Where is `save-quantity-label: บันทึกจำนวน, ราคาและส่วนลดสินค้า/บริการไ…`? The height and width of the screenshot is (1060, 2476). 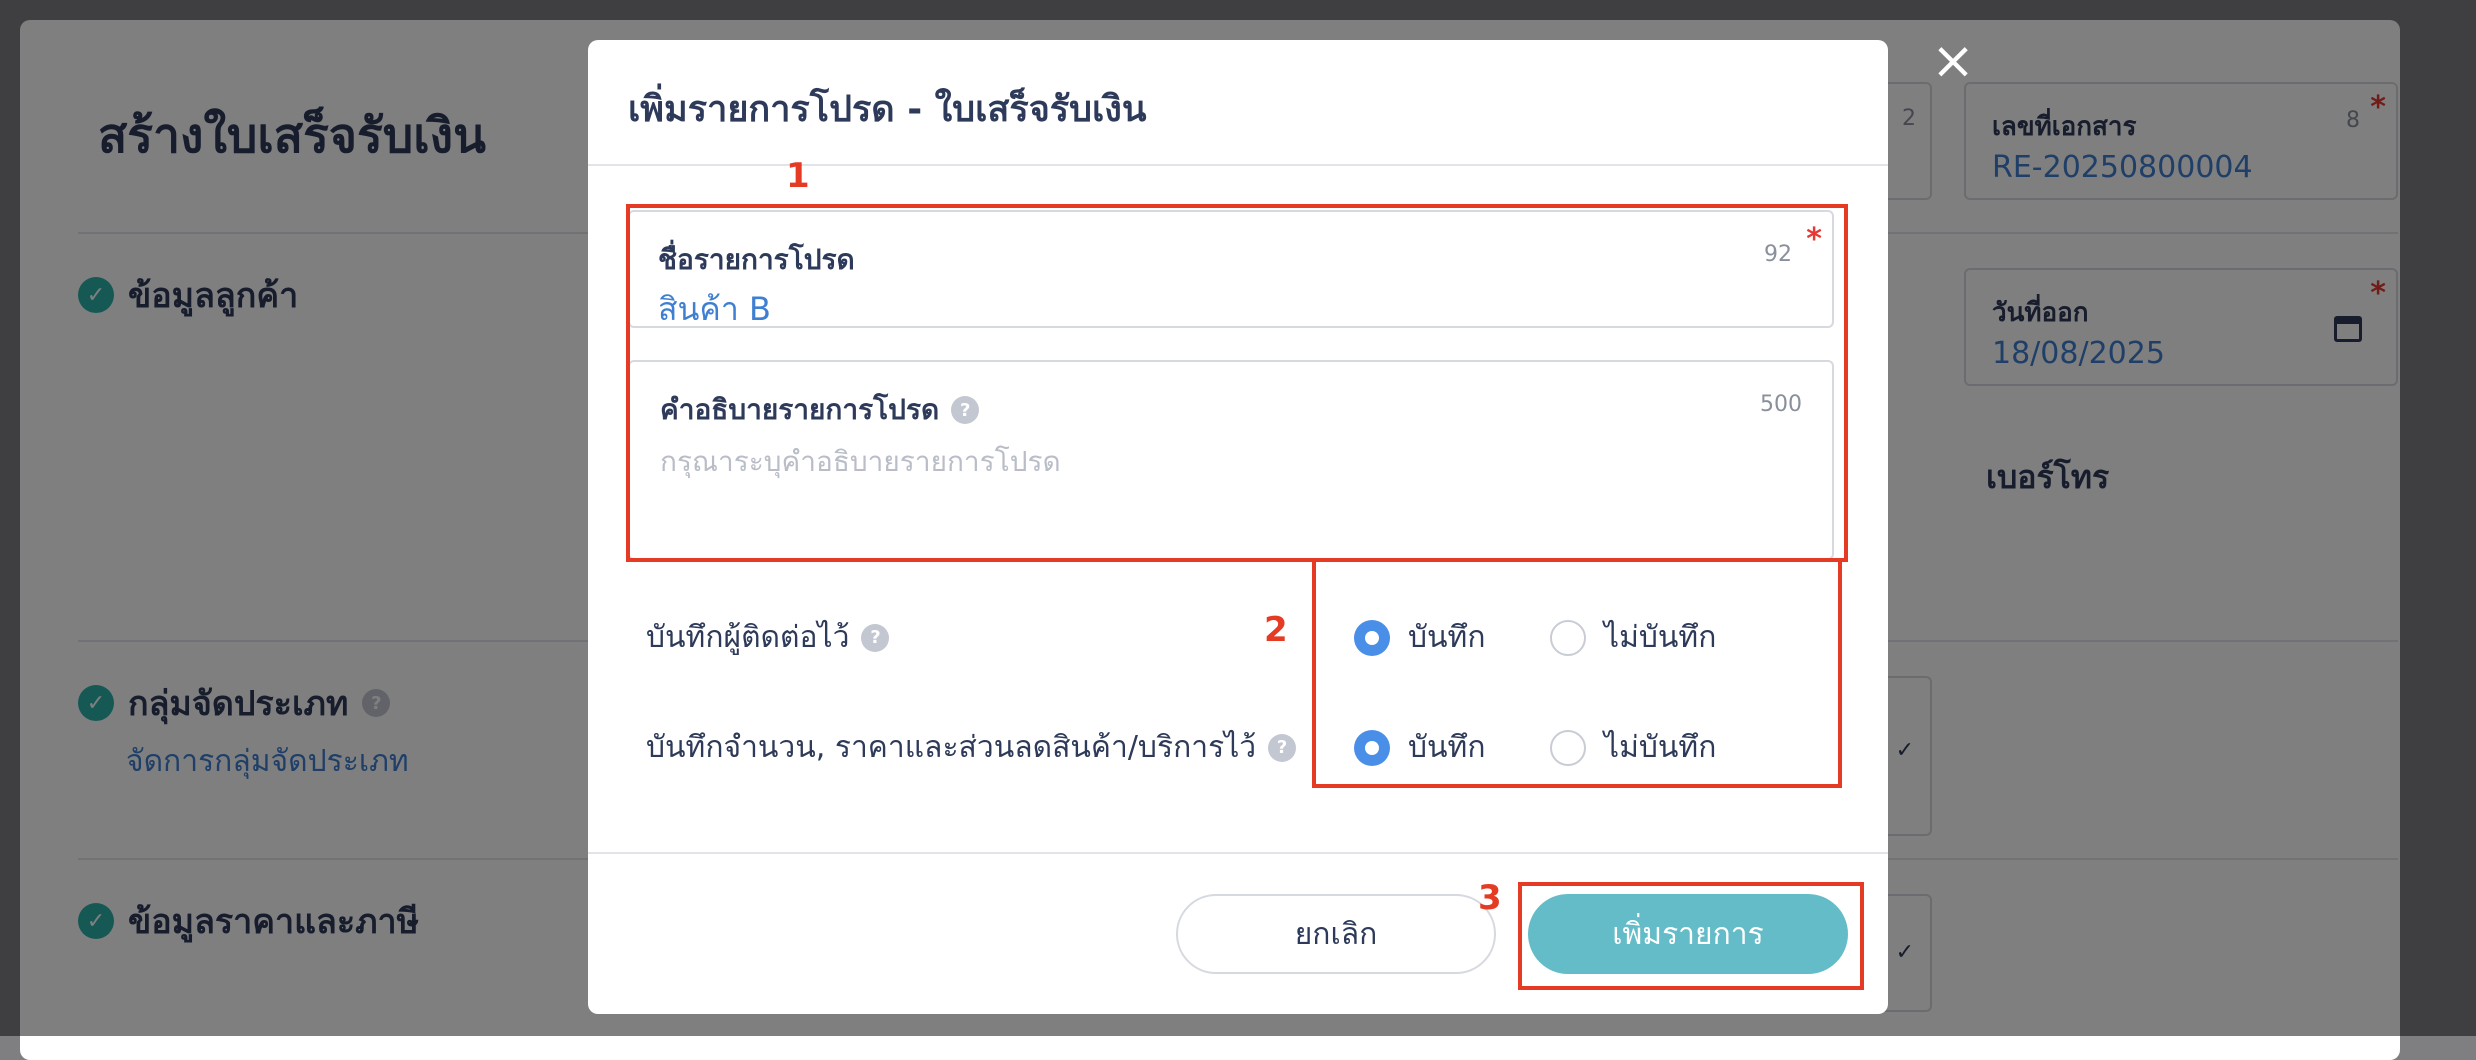
save-quantity-label: บันทึกจำนวน, ราคาและส่วนลดสินค้า/บริการไ… is located at coordinates (971, 747).